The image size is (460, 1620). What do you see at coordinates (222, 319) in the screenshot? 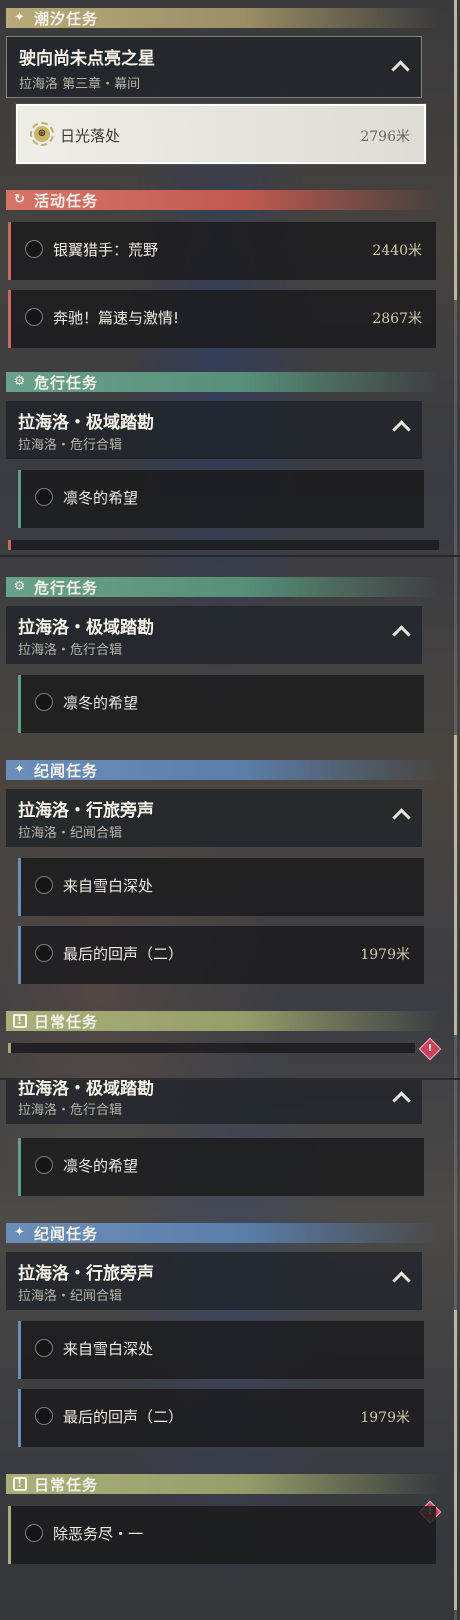
I see `quest-row: 奔驰！篇速与激情! 2867米` at bounding box center [222, 319].